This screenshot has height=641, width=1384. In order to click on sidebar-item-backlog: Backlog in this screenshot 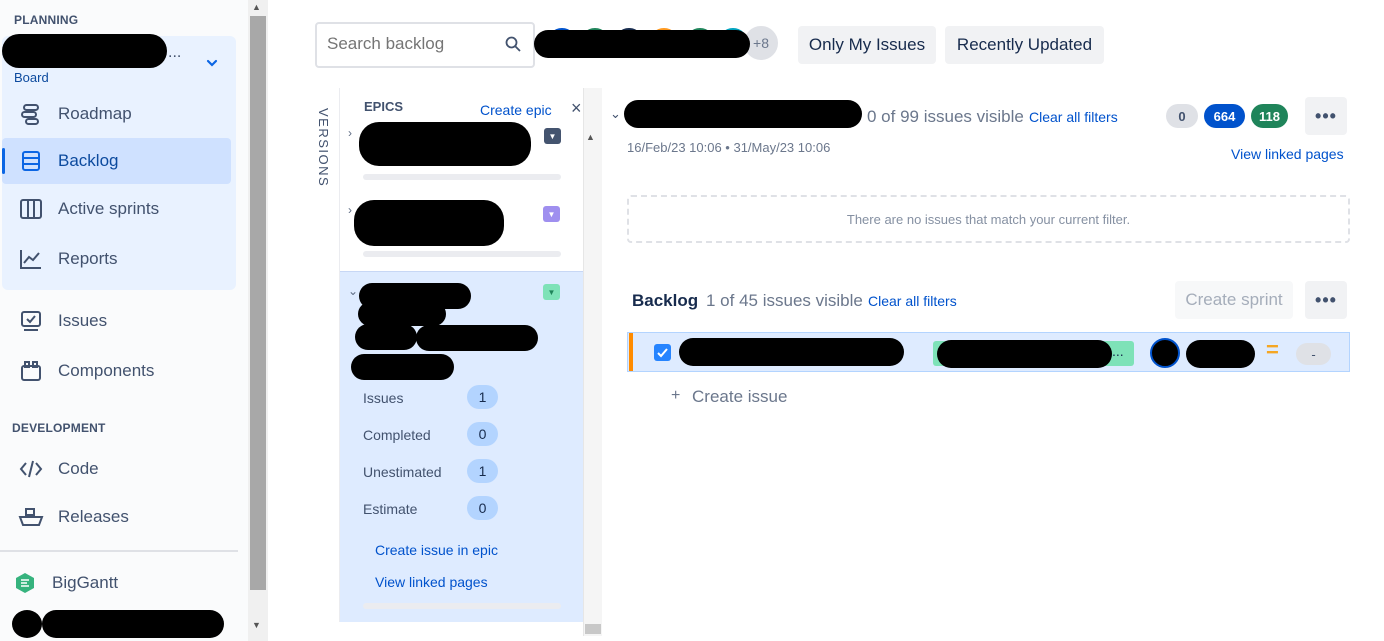, I will do `click(116, 161)`.